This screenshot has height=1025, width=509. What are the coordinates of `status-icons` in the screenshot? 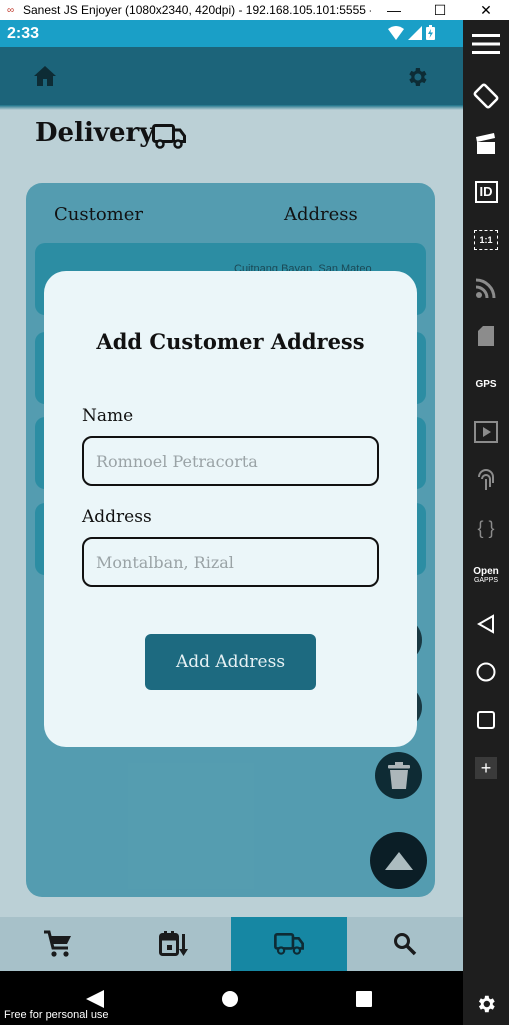 It's located at (411, 32).